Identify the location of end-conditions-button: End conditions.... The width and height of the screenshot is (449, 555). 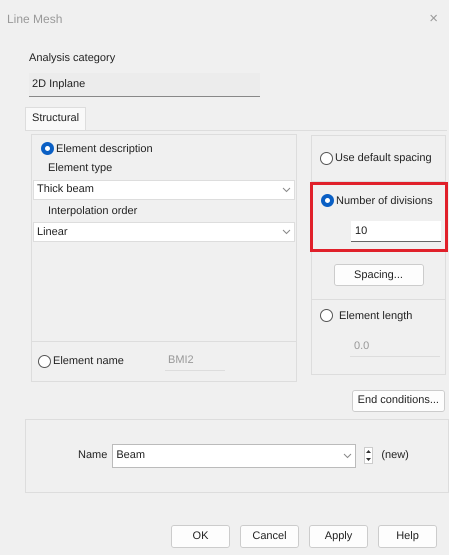
(398, 401).